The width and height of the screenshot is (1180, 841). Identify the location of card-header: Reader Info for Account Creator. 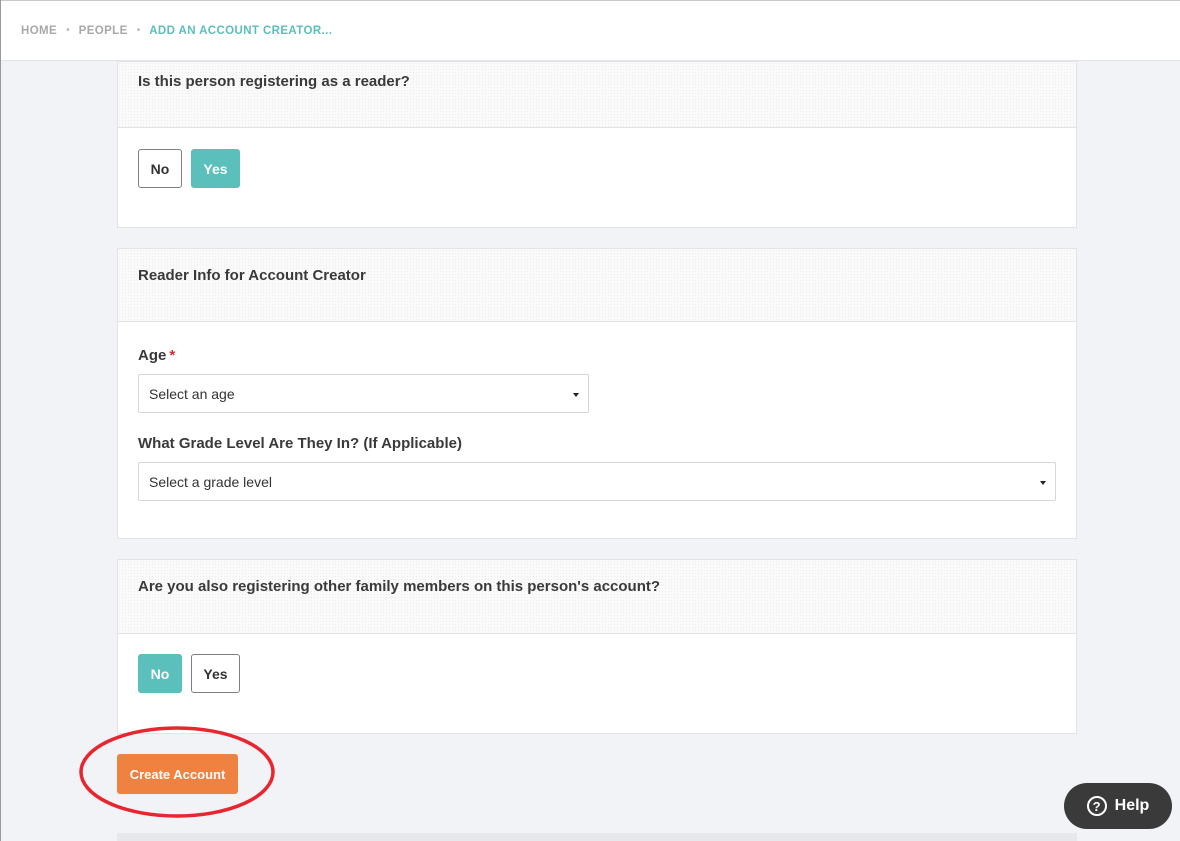
(597, 285).